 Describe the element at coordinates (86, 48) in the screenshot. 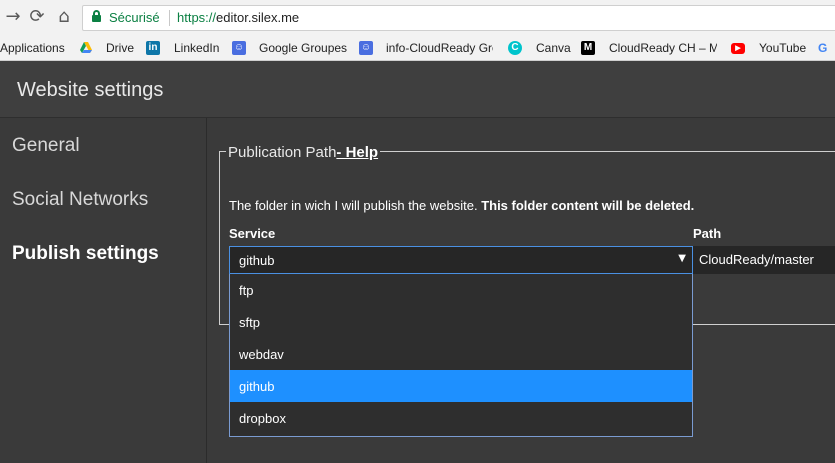

I see `google-drive-icon` at that location.